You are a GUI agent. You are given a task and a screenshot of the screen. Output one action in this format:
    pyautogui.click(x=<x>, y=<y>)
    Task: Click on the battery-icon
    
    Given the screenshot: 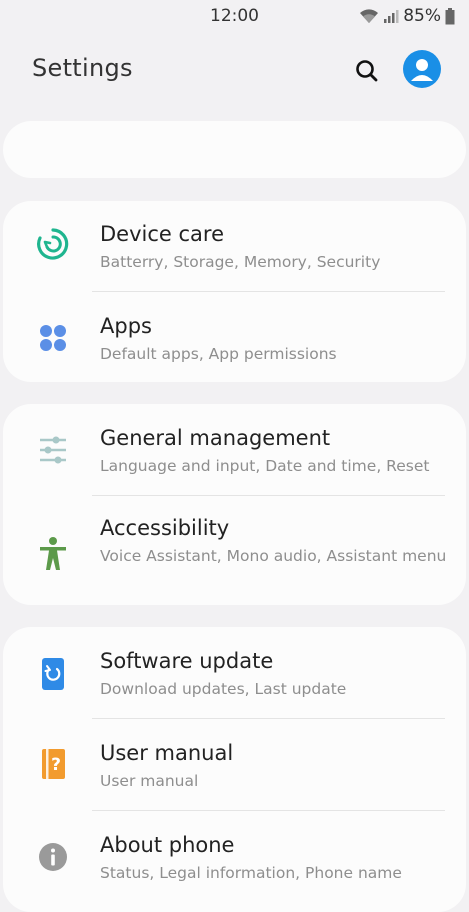 What is the action you would take?
    pyautogui.click(x=450, y=15)
    